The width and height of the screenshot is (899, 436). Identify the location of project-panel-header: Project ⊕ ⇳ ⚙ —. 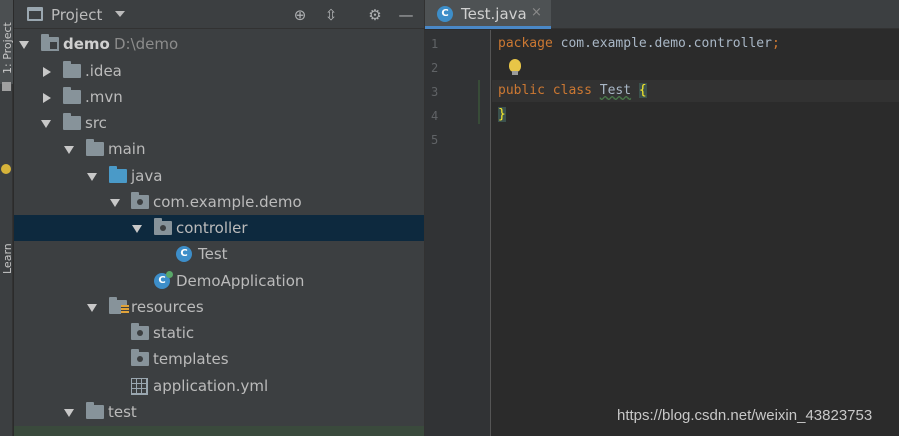
(219, 14).